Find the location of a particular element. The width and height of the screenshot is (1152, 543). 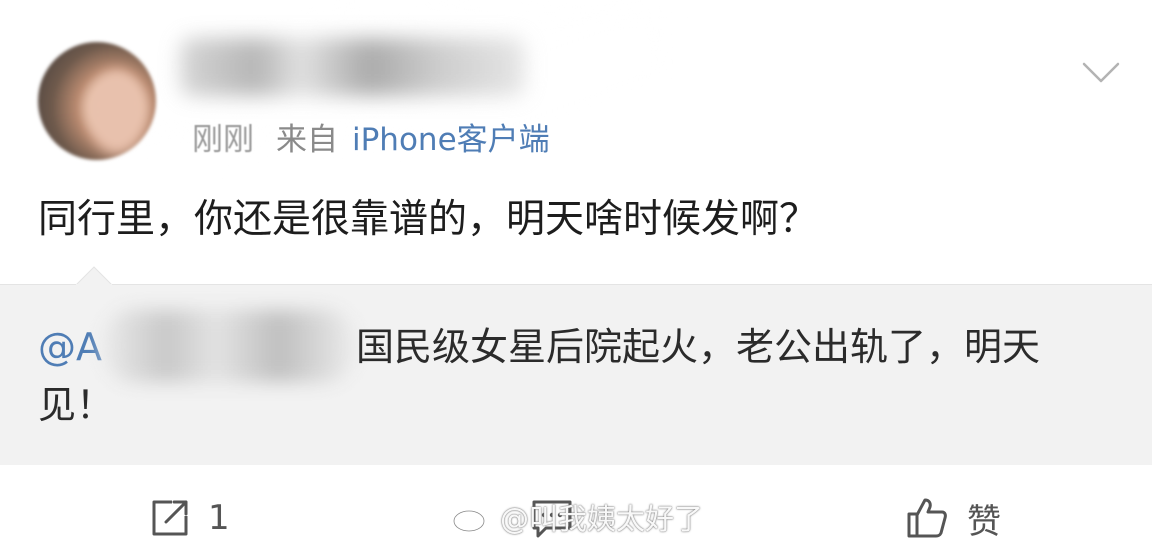

source-client-link: iPhone客户端 is located at coordinates (451, 140).